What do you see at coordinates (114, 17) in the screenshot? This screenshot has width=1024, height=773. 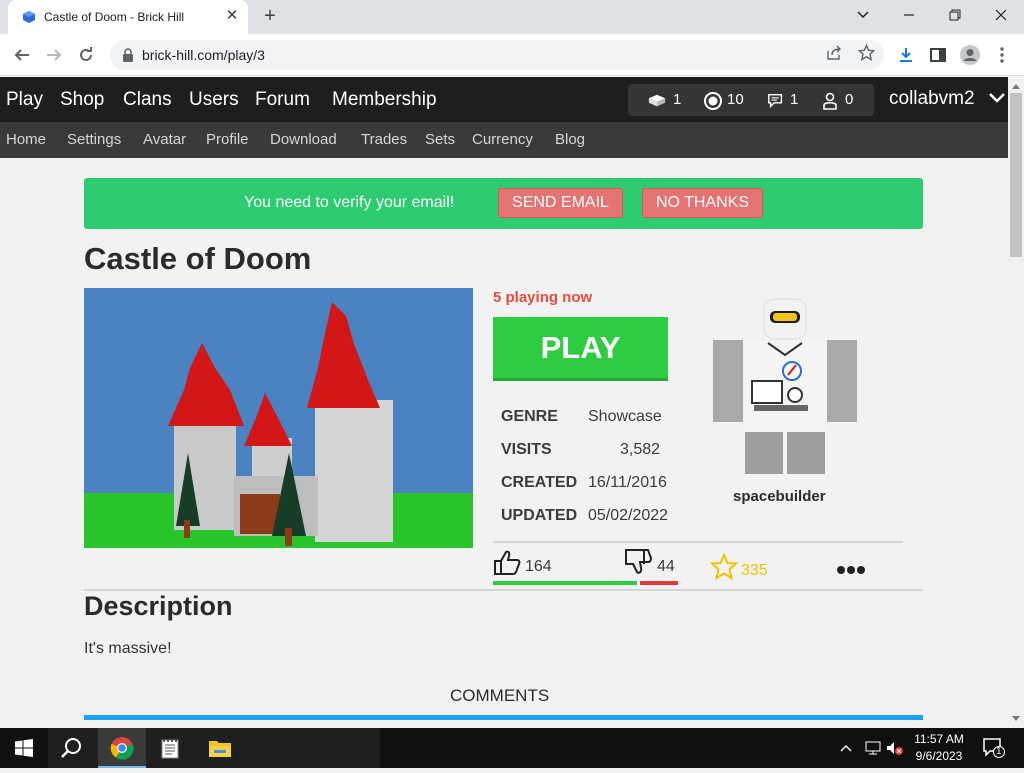 I see `tab-title: Castle of Doom - Brick Hill` at bounding box center [114, 17].